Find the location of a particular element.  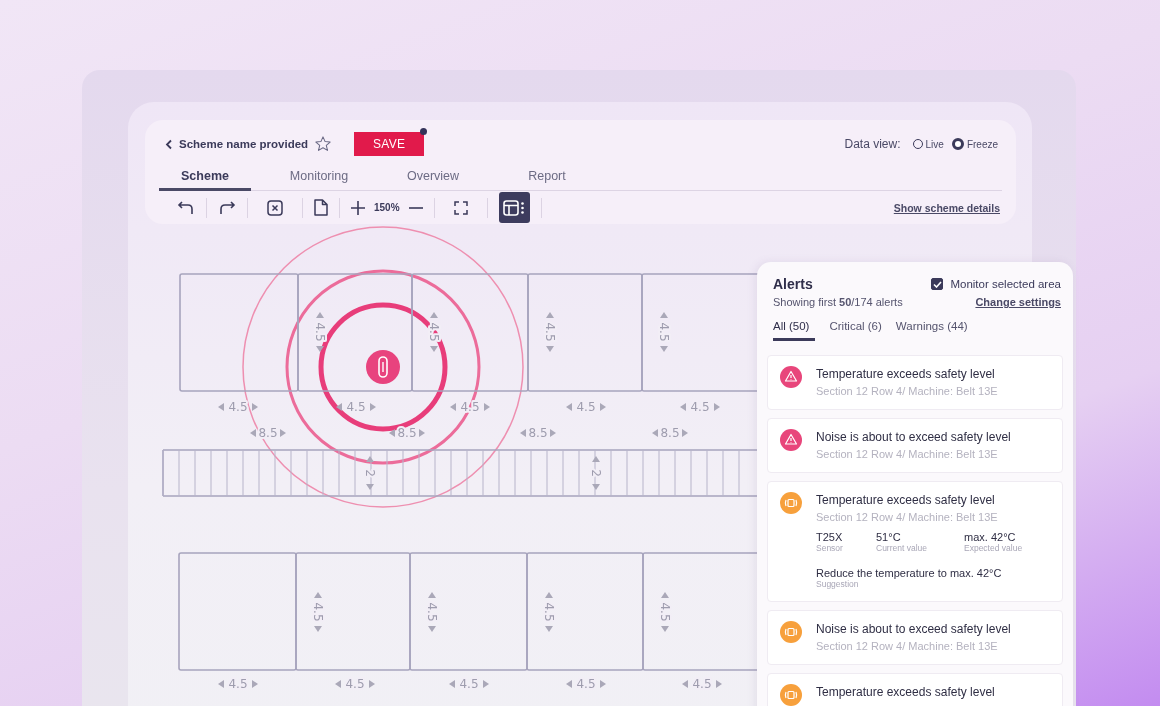

radio-option: Live is located at coordinates (928, 144).